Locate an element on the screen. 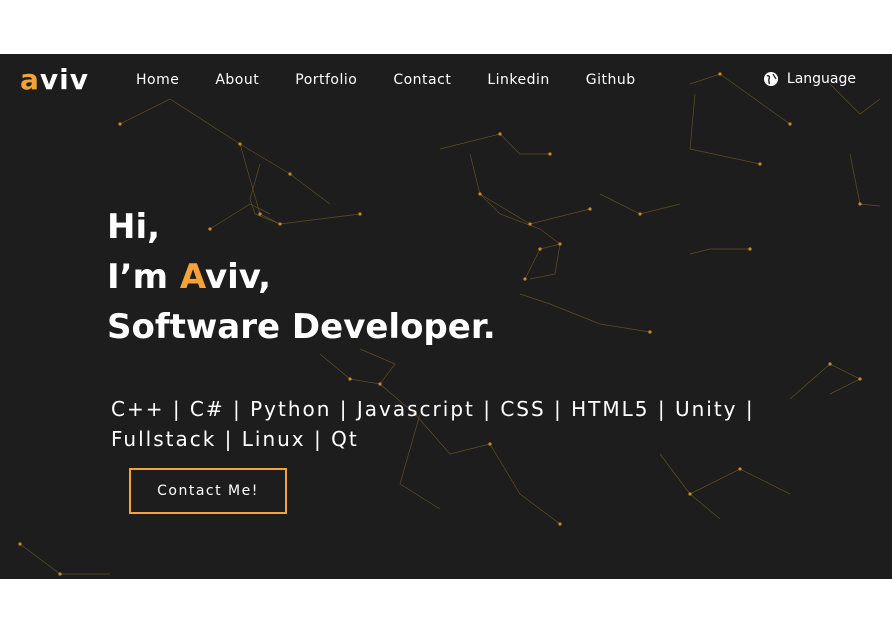 The width and height of the screenshot is (892, 634). nav-portfolio: Portfolio is located at coordinates (326, 80).